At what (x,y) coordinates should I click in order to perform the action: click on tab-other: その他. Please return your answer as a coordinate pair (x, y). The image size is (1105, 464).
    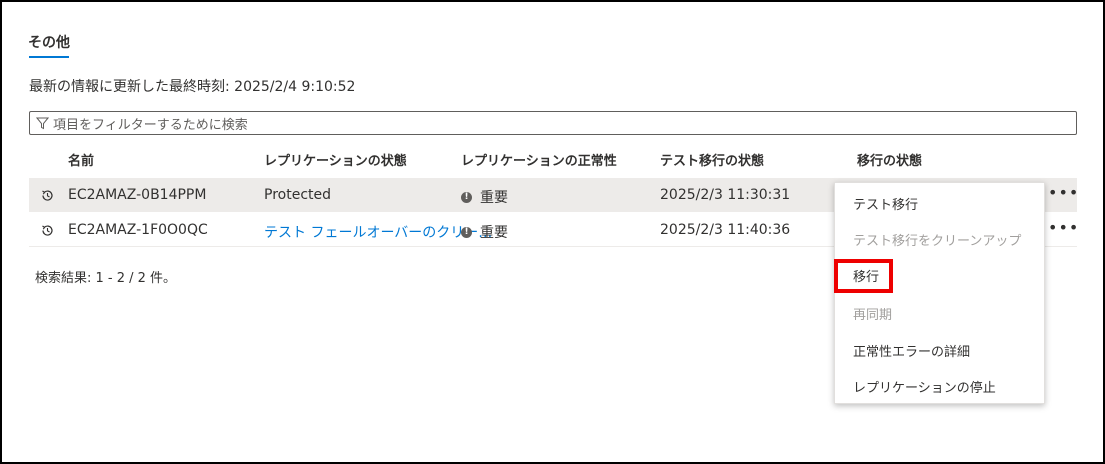
    Looking at the image, I should click on (49, 42).